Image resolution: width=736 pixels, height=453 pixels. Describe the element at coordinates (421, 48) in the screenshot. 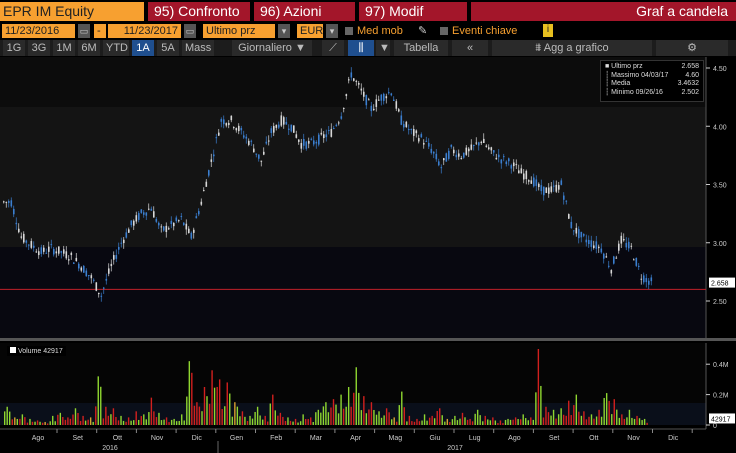

I see `table-button: Tabella` at that location.